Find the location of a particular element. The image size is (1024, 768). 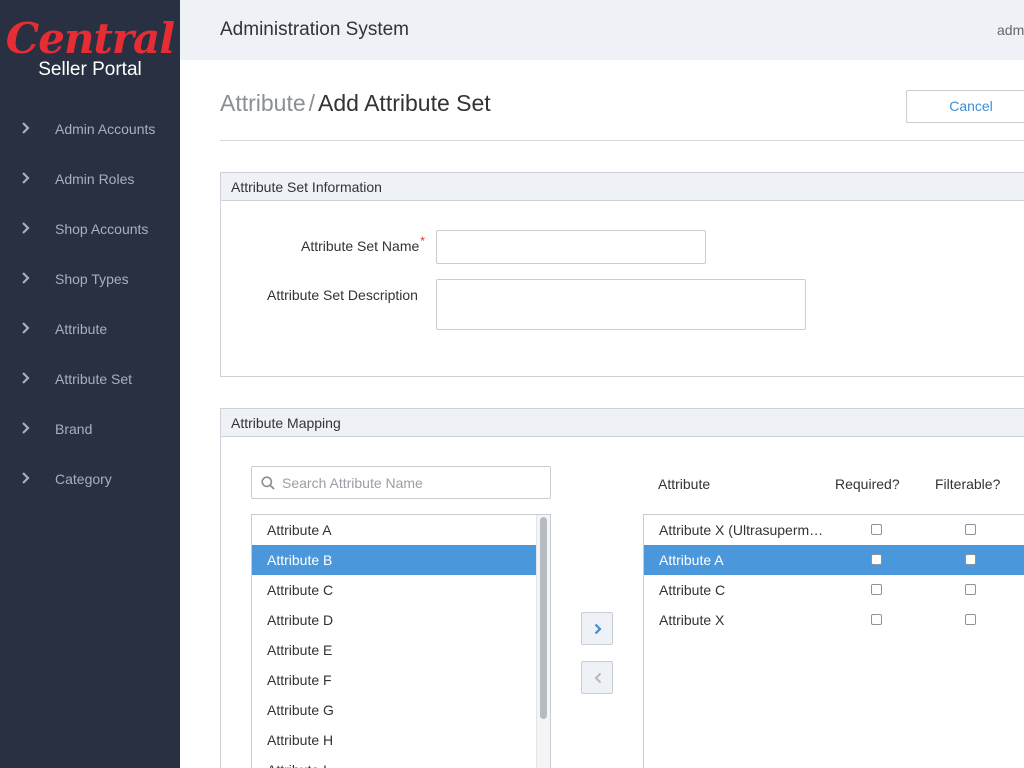

sidebar-item-admin-roles: Admin Roles is located at coordinates (90, 179).